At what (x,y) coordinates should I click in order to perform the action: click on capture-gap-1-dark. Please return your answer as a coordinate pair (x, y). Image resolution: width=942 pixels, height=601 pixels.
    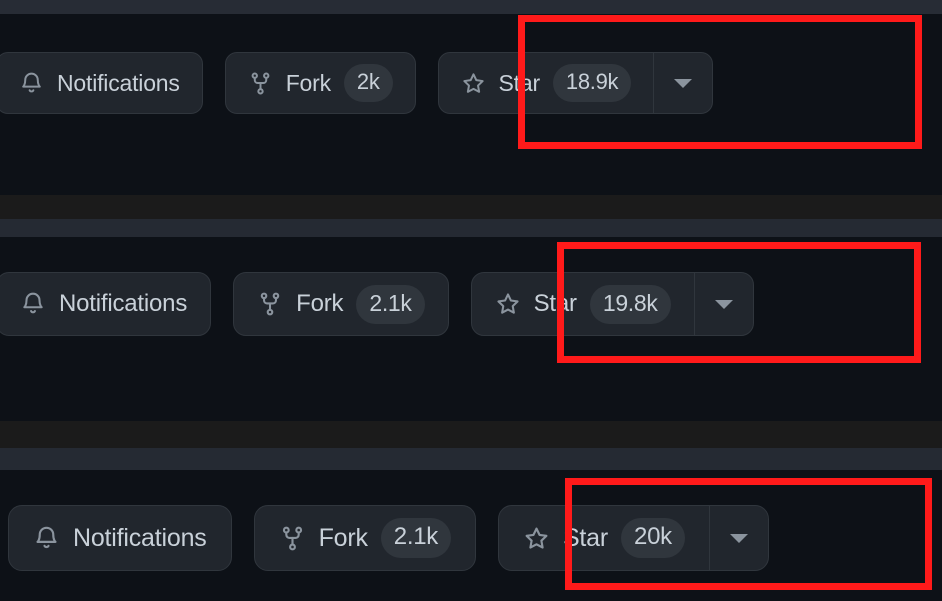
    Looking at the image, I should click on (471, 207).